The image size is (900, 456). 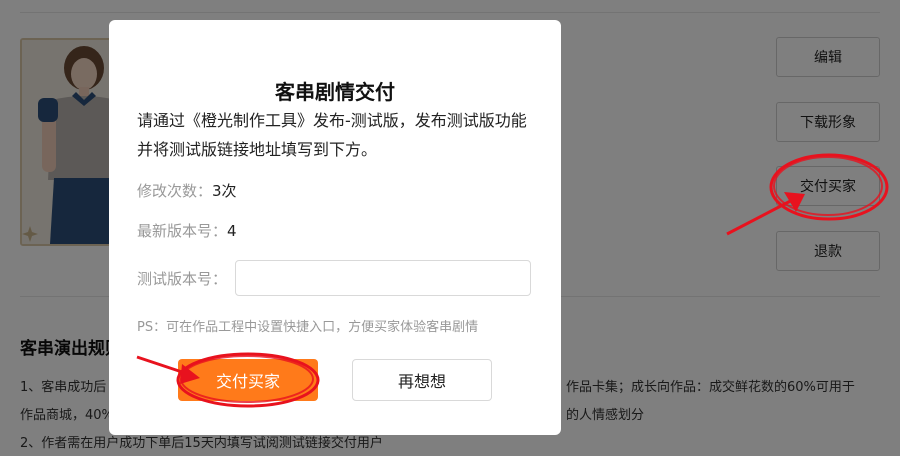 I want to click on latest-version-row: 最新版本号：4, so click(x=187, y=230).